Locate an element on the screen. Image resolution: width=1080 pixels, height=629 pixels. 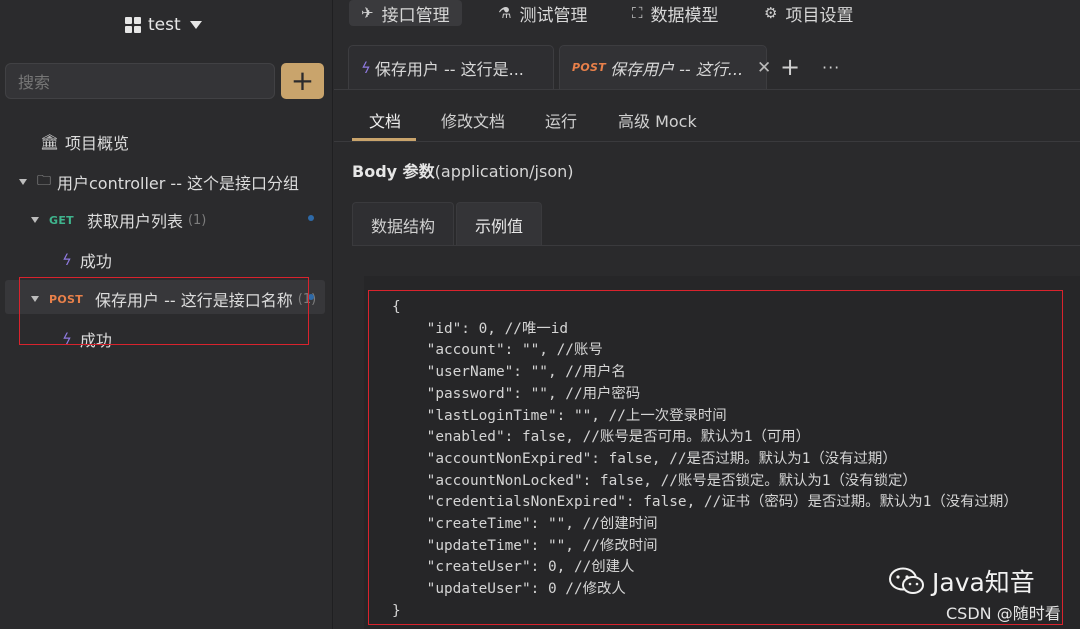
method-badge: POST is located at coordinates (589, 67).